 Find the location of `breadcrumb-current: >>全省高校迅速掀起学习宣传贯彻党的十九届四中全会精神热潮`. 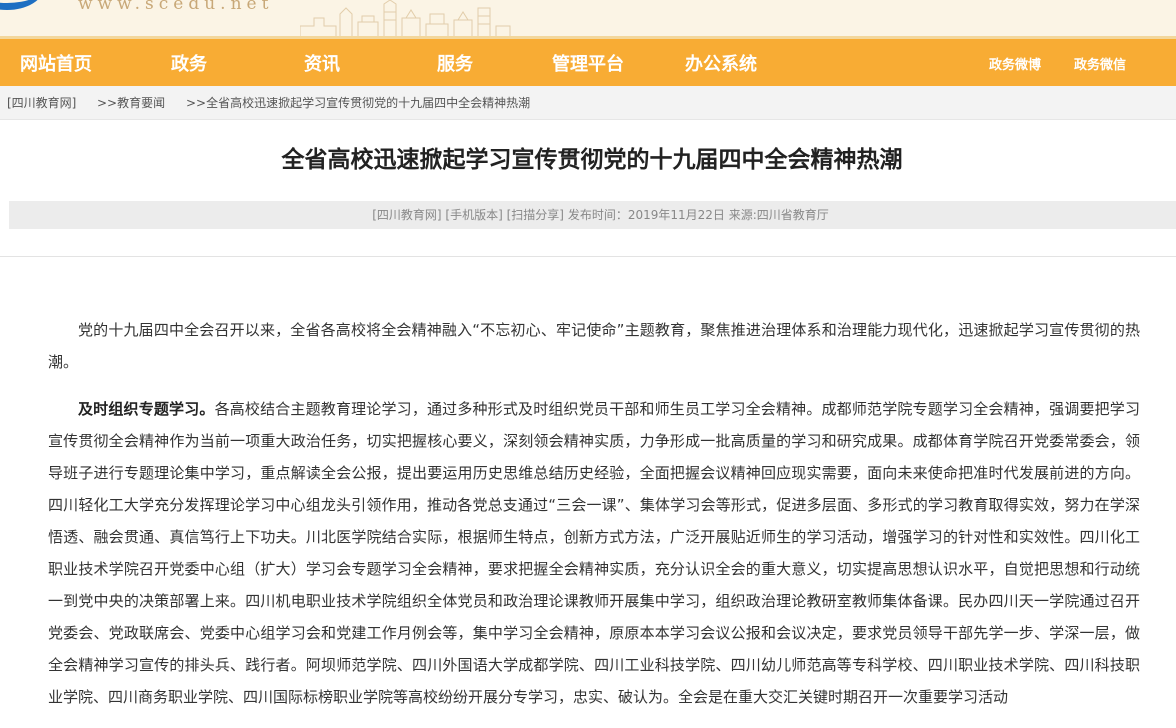

breadcrumb-current: >>全省高校迅速掀起学习宣传贯彻党的十九届四中全会精神热潮 is located at coordinates (358, 103).